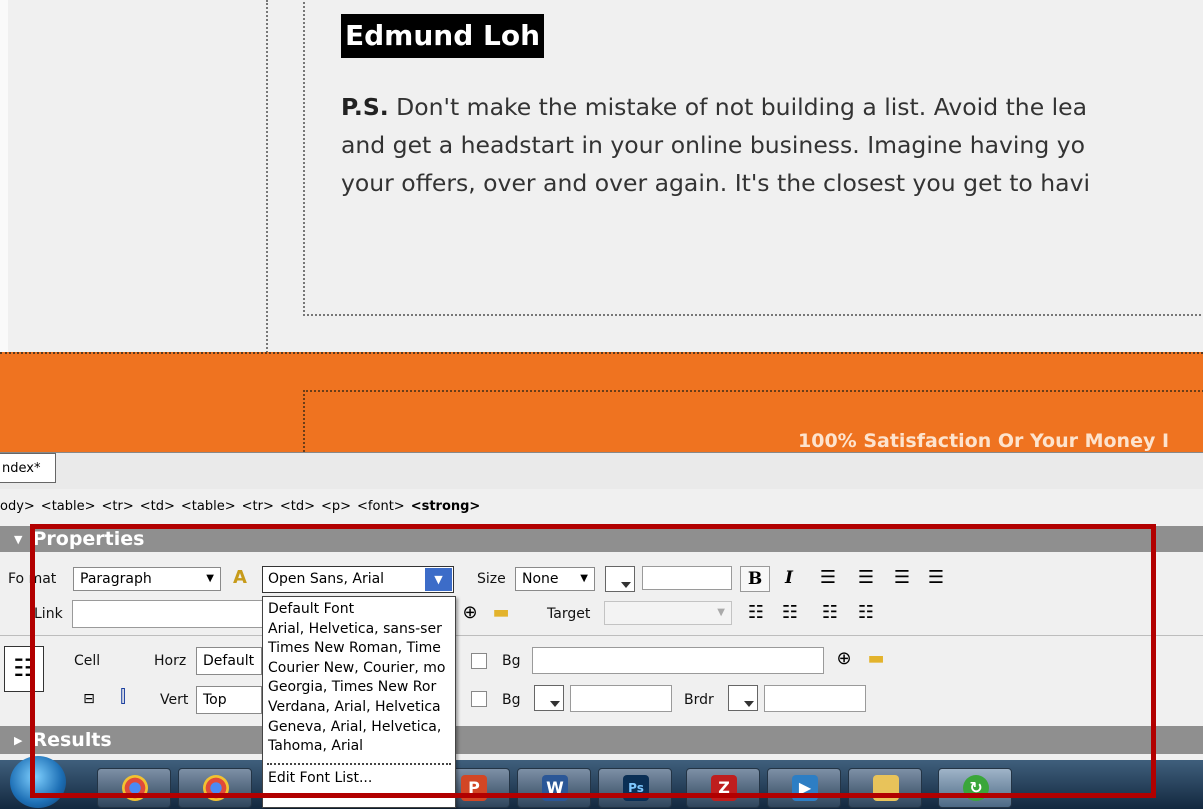  What do you see at coordinates (902, 578) in the screenshot?
I see `align-right-icon: ☰` at bounding box center [902, 578].